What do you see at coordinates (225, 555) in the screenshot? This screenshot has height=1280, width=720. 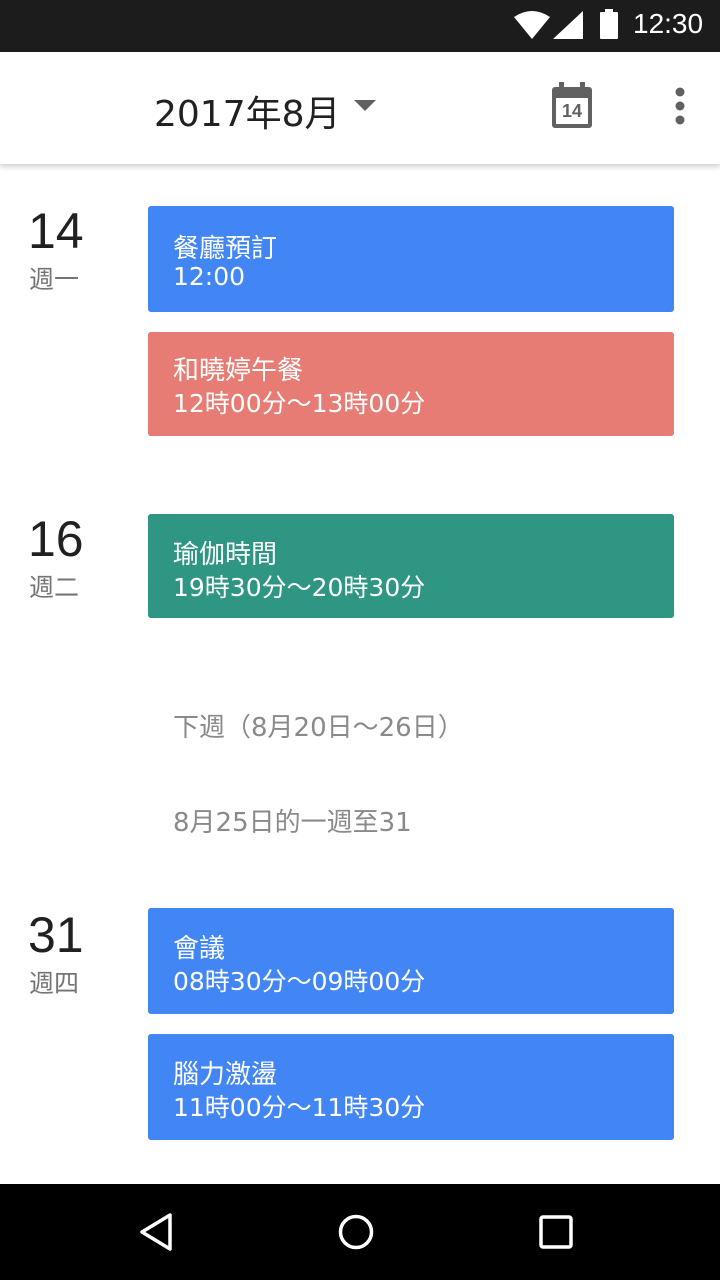 I see `event-title: 瑜伽時間` at bounding box center [225, 555].